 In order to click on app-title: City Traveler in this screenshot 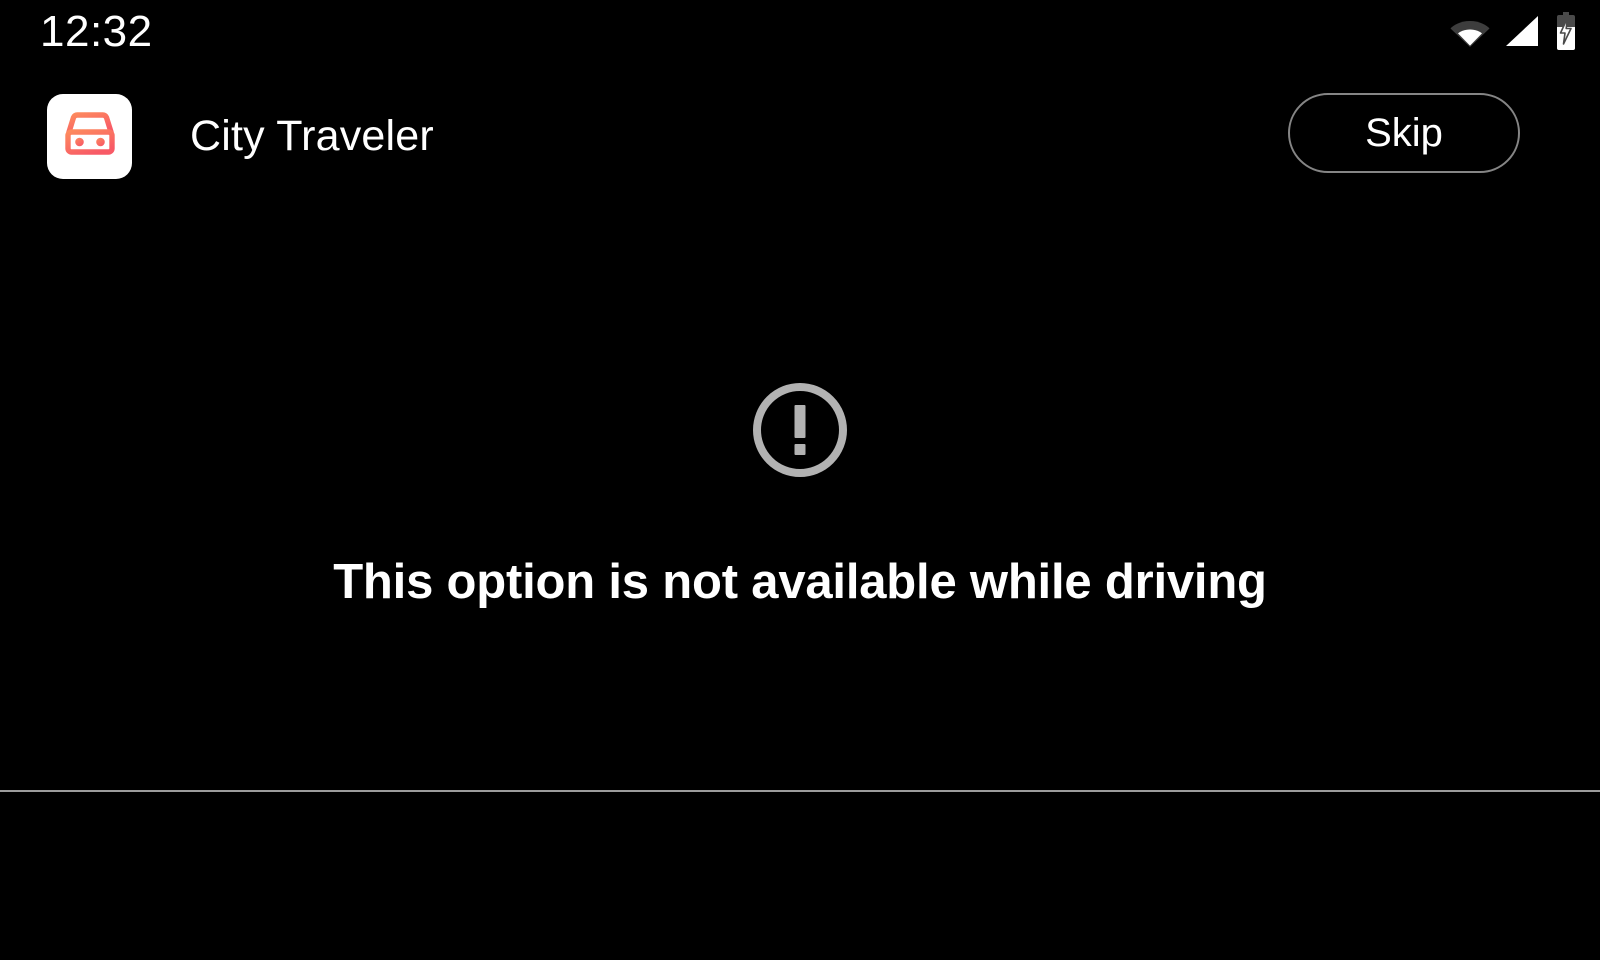, I will do `click(312, 136)`.